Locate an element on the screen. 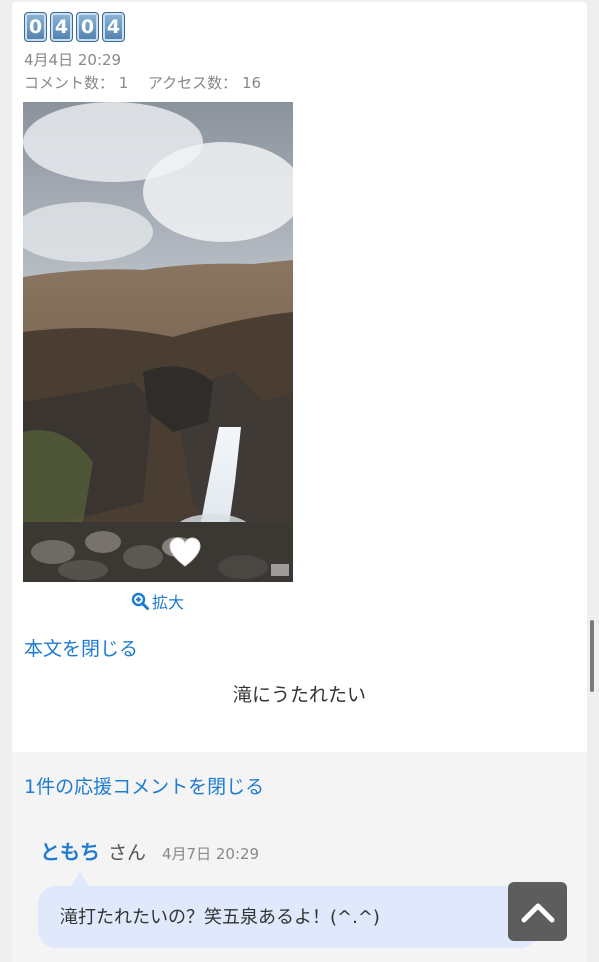 This screenshot has height=962, width=599. comment-text: 滝打たれたいの？笑五泉あるよ！(^.^) is located at coordinates (220, 917).